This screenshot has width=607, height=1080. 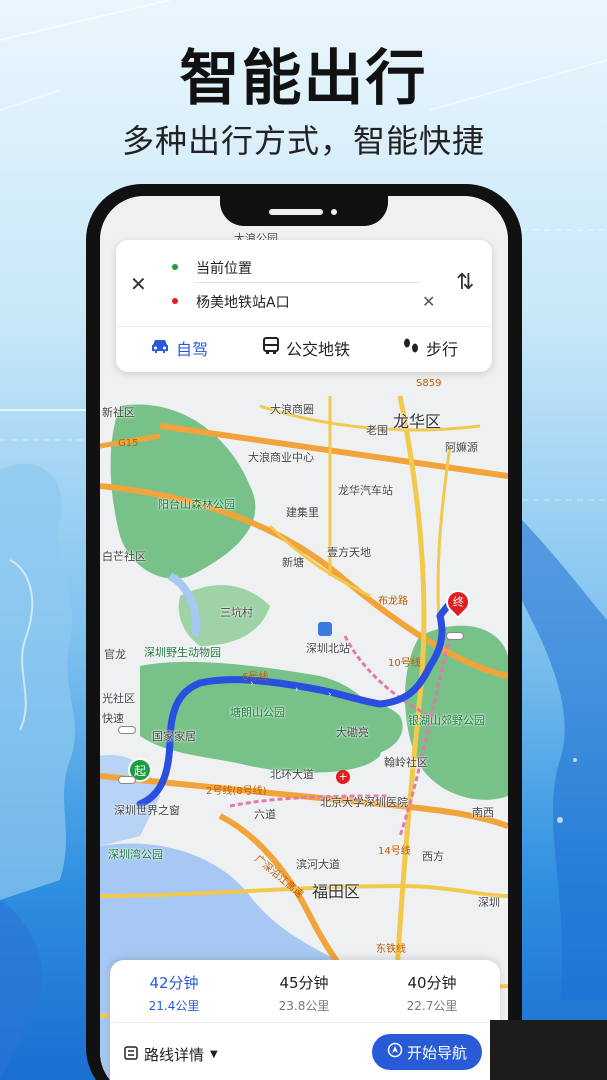 What do you see at coordinates (365, 490) in the screenshot?
I see `map-label: 龙华汽车站` at bounding box center [365, 490].